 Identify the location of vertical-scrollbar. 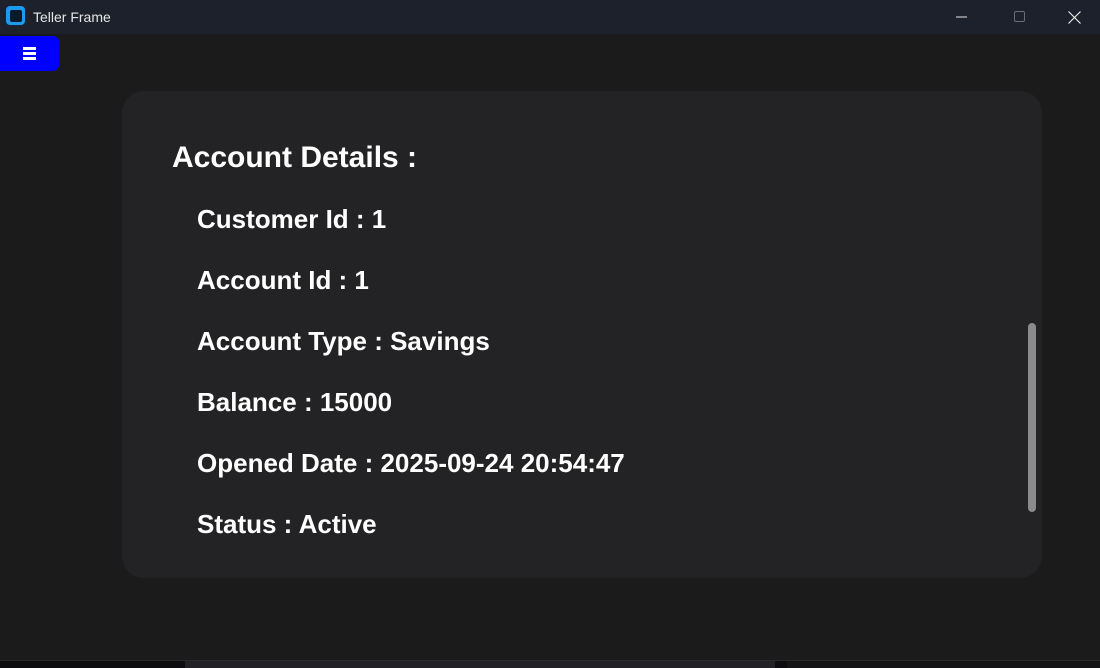
(1032, 417).